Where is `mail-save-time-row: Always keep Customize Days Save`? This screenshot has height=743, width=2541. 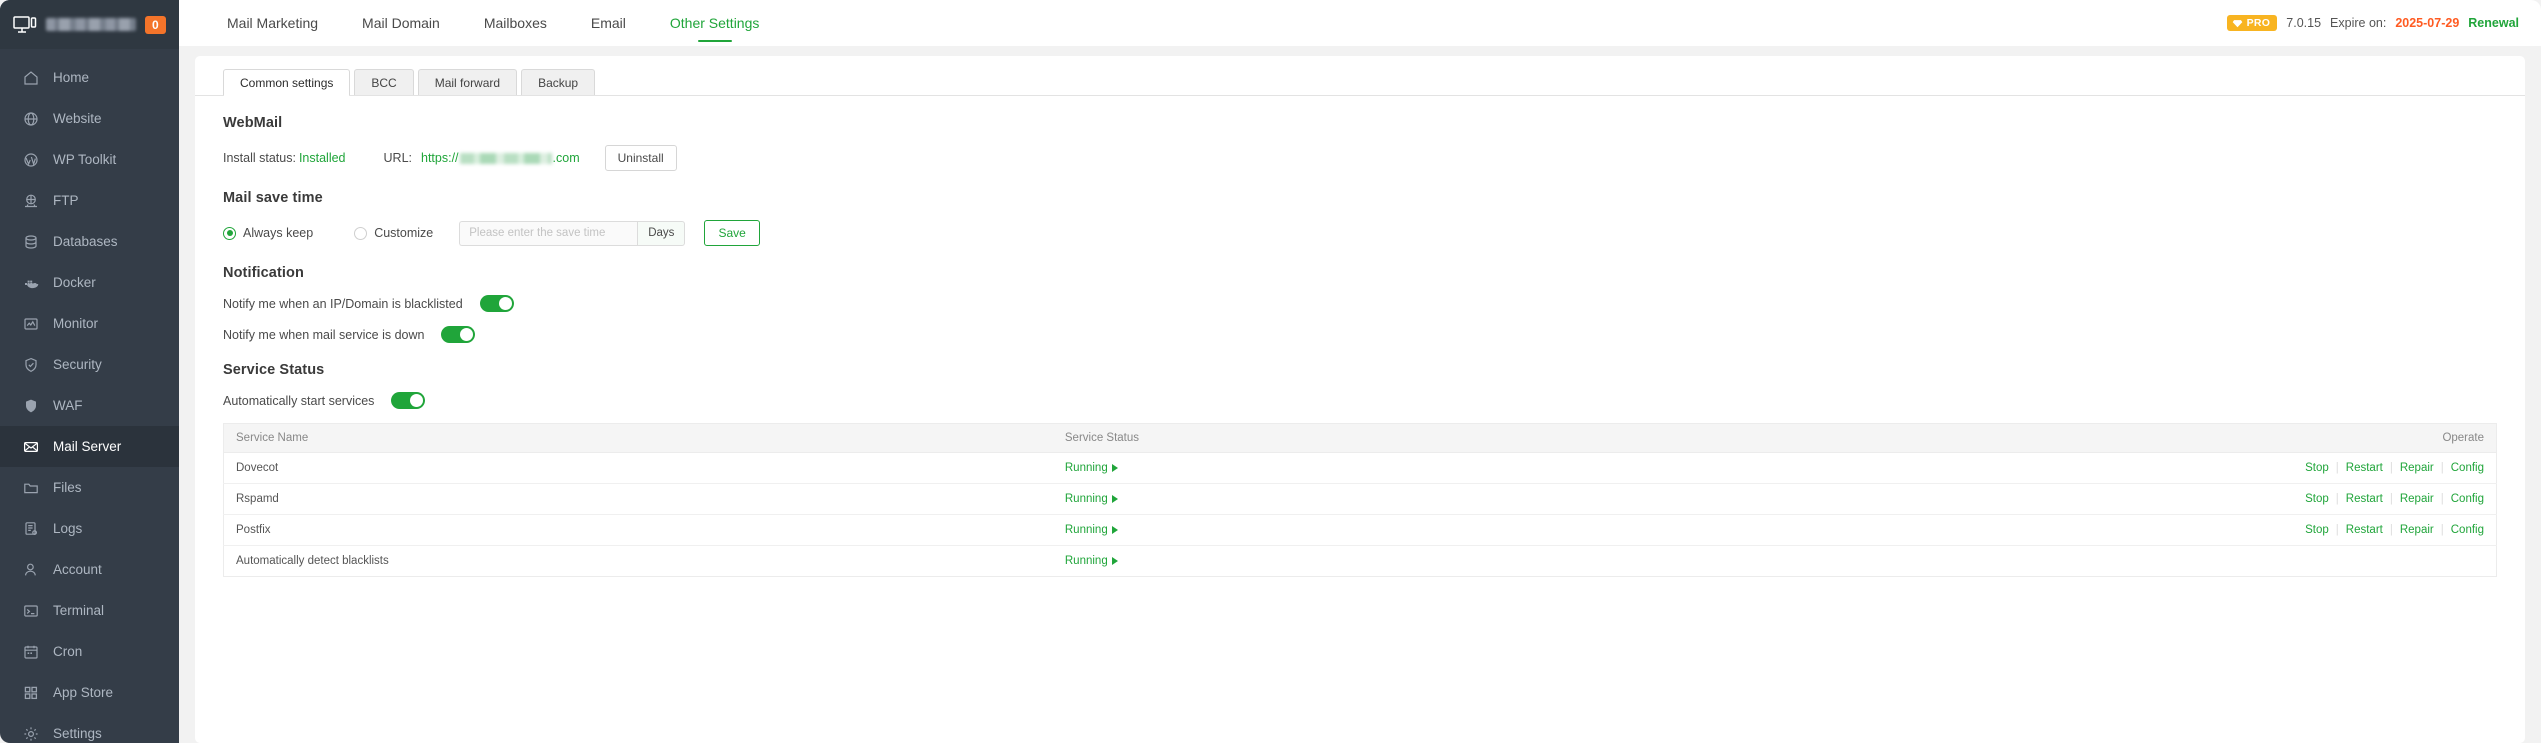
mail-save-time-row: Always keep Customize Days Save is located at coordinates (1360, 233).